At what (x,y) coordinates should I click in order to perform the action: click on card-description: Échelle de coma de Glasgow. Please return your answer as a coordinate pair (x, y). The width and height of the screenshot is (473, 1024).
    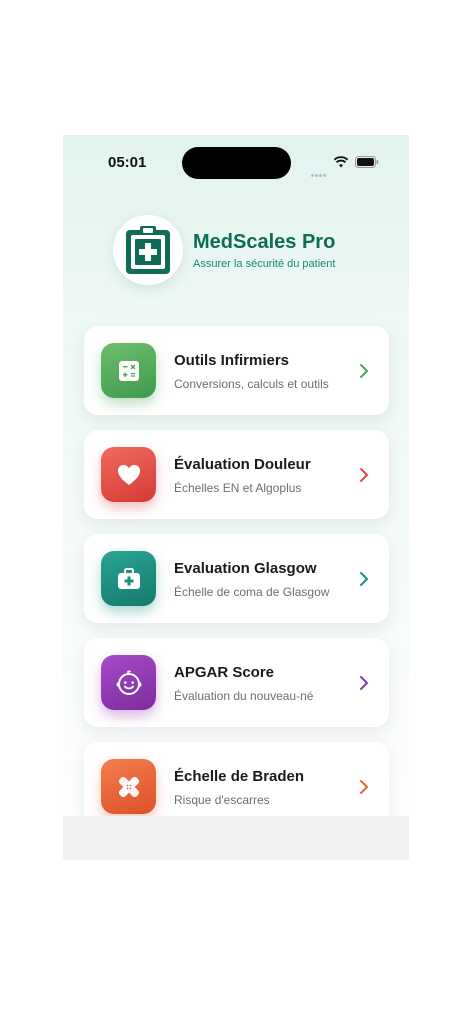
    Looking at the image, I should click on (252, 592).